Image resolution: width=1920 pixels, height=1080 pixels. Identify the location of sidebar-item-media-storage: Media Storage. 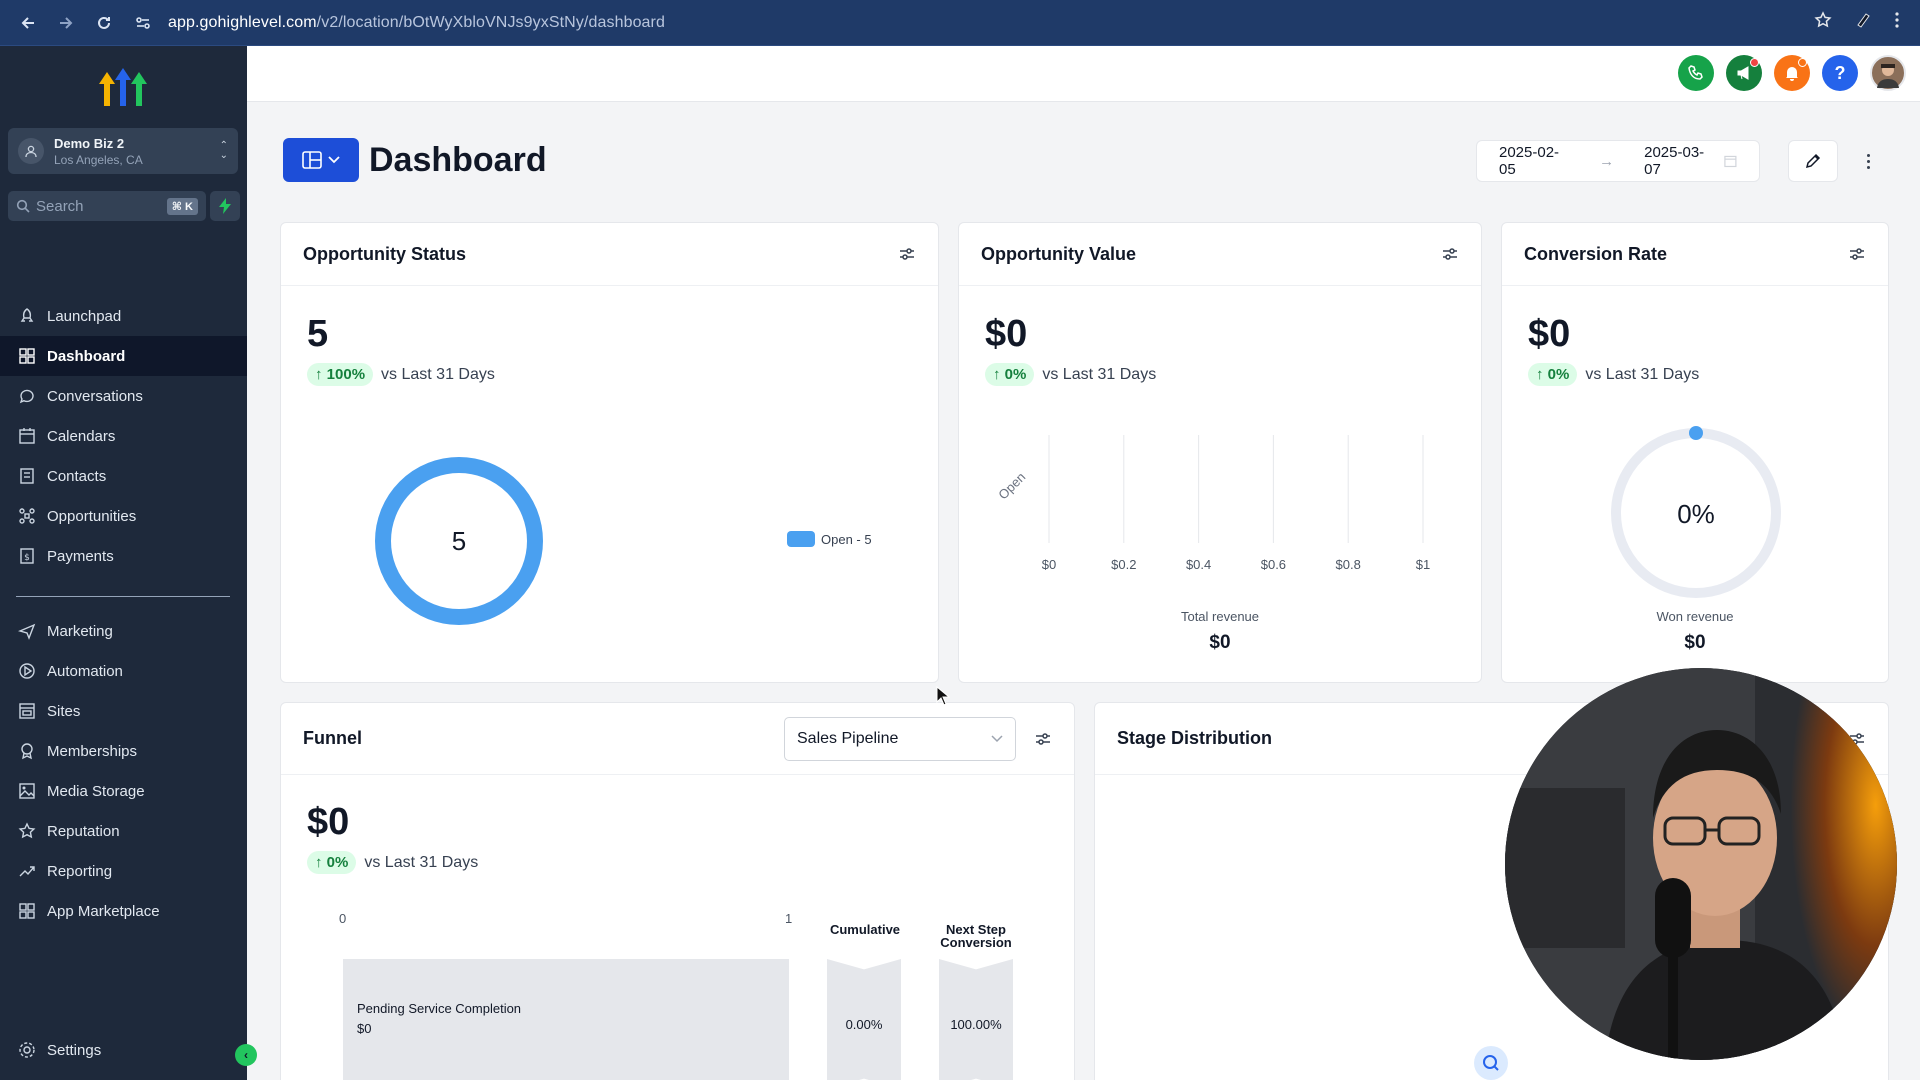
(123, 791).